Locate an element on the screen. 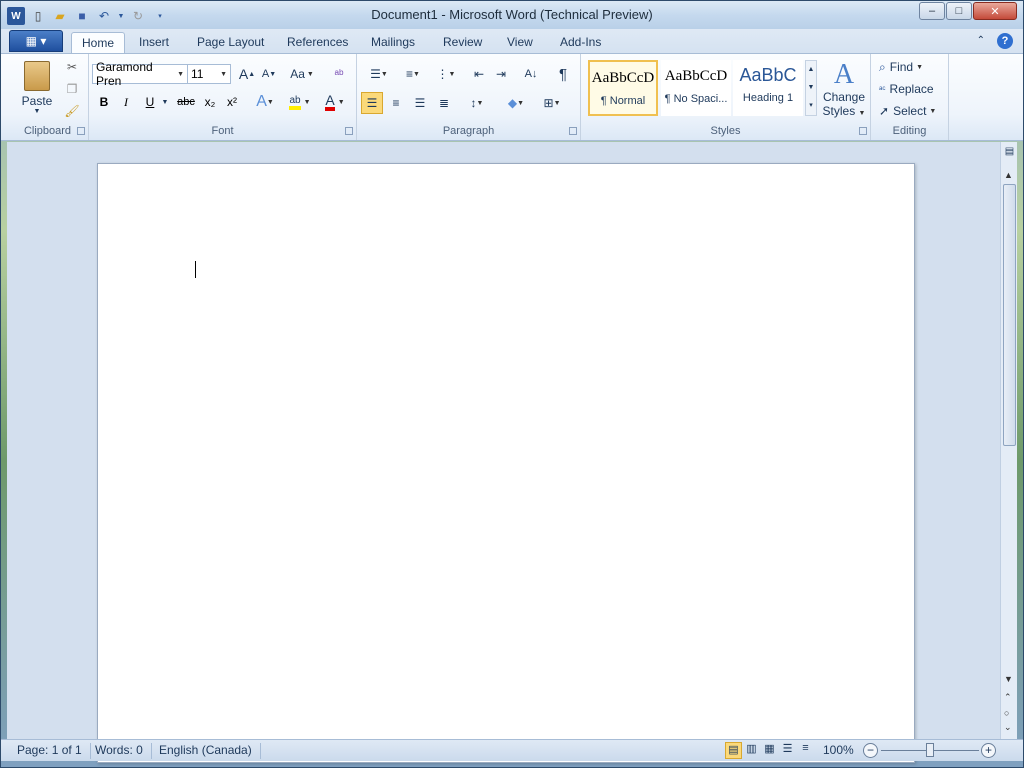  editing-group-label: Editing is located at coordinates (909, 131).